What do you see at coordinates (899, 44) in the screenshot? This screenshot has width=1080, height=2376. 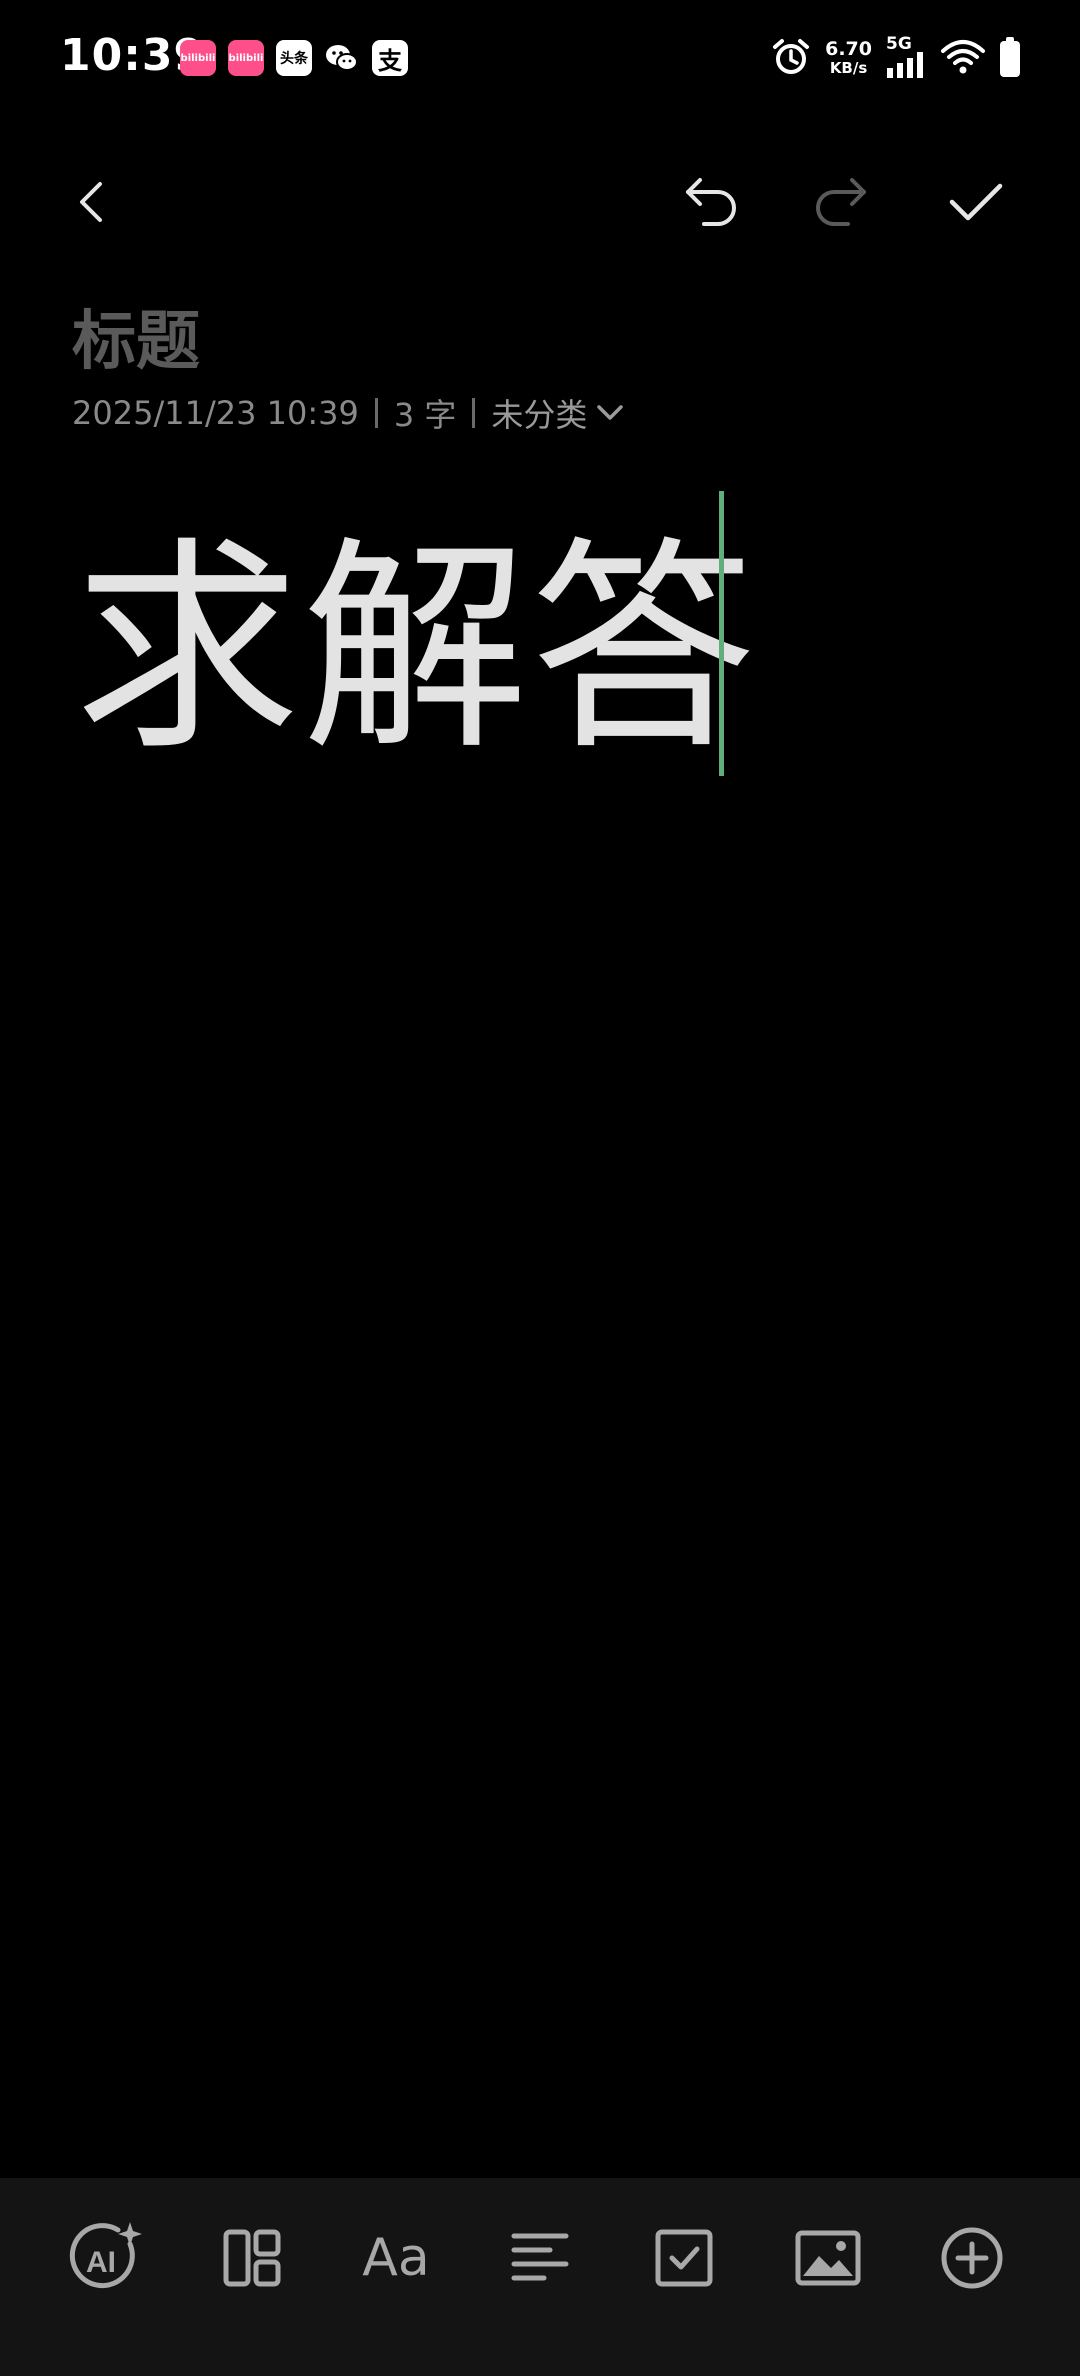 I see `net-type: 5G` at bounding box center [899, 44].